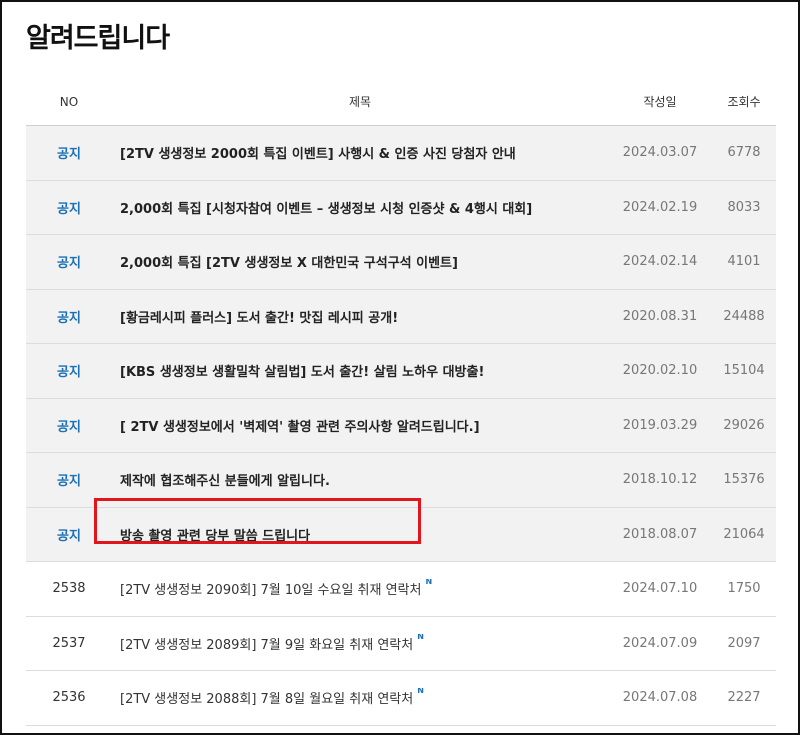 This screenshot has height=735, width=800. I want to click on header-date: 작성일, so click(660, 102).